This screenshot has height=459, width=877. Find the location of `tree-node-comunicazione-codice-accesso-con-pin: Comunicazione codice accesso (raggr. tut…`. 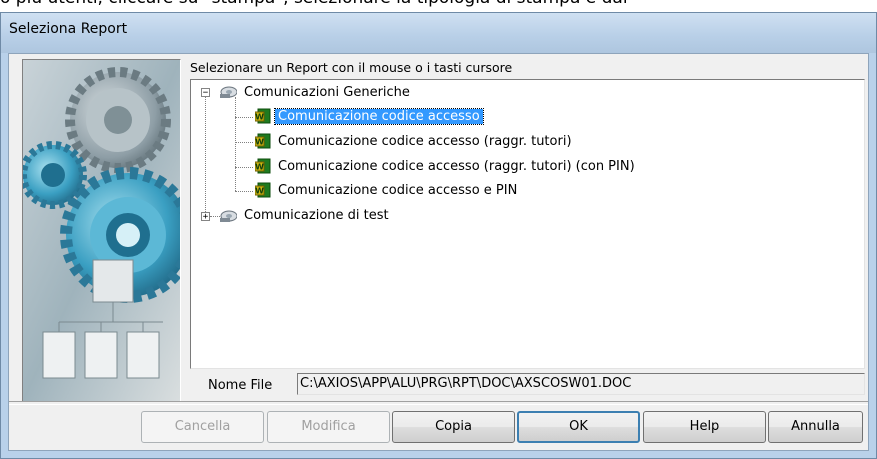

tree-node-comunicazione-codice-accesso-con-pin: Comunicazione codice accesso (raggr. tut… is located at coordinates (456, 167).